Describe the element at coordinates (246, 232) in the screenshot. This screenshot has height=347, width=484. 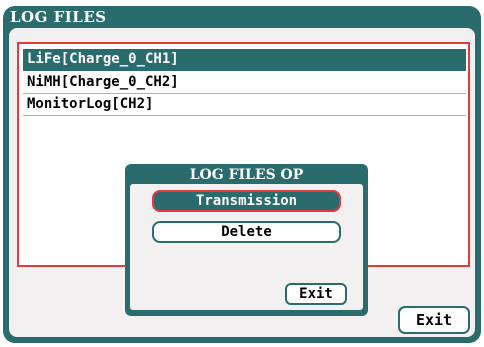
I see `delete-button: Delete` at that location.